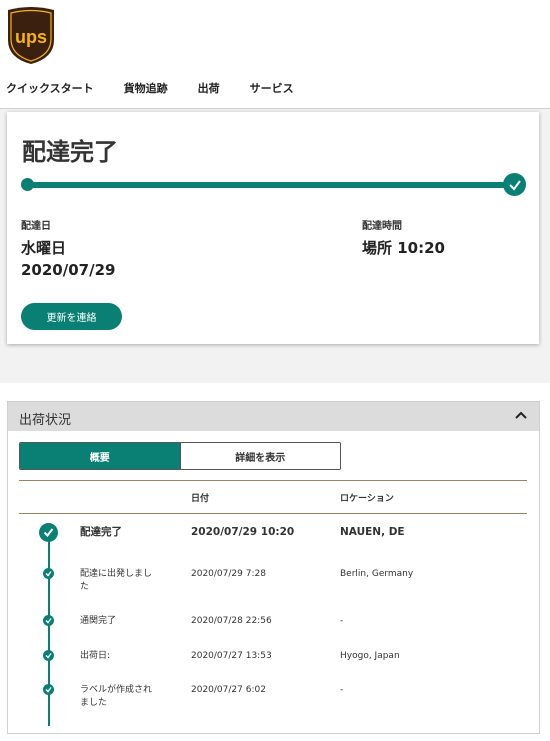 The height and width of the screenshot is (741, 550). What do you see at coordinates (146, 88) in the screenshot?
I see `nav-tracking: 貨物追跡` at bounding box center [146, 88].